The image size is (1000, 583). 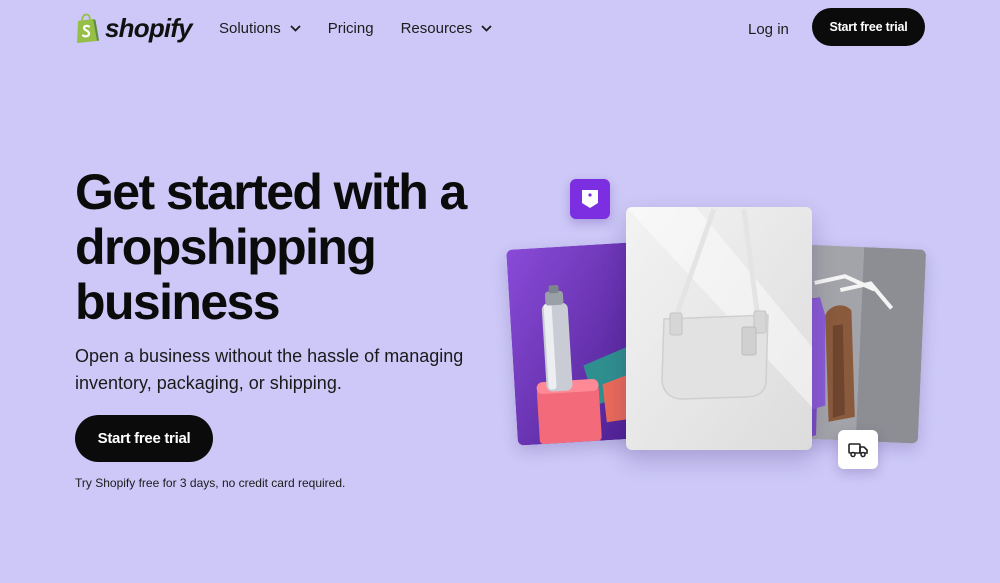 What do you see at coordinates (860, 344) in the screenshot?
I see `clothing-on-hangers-photo` at bounding box center [860, 344].